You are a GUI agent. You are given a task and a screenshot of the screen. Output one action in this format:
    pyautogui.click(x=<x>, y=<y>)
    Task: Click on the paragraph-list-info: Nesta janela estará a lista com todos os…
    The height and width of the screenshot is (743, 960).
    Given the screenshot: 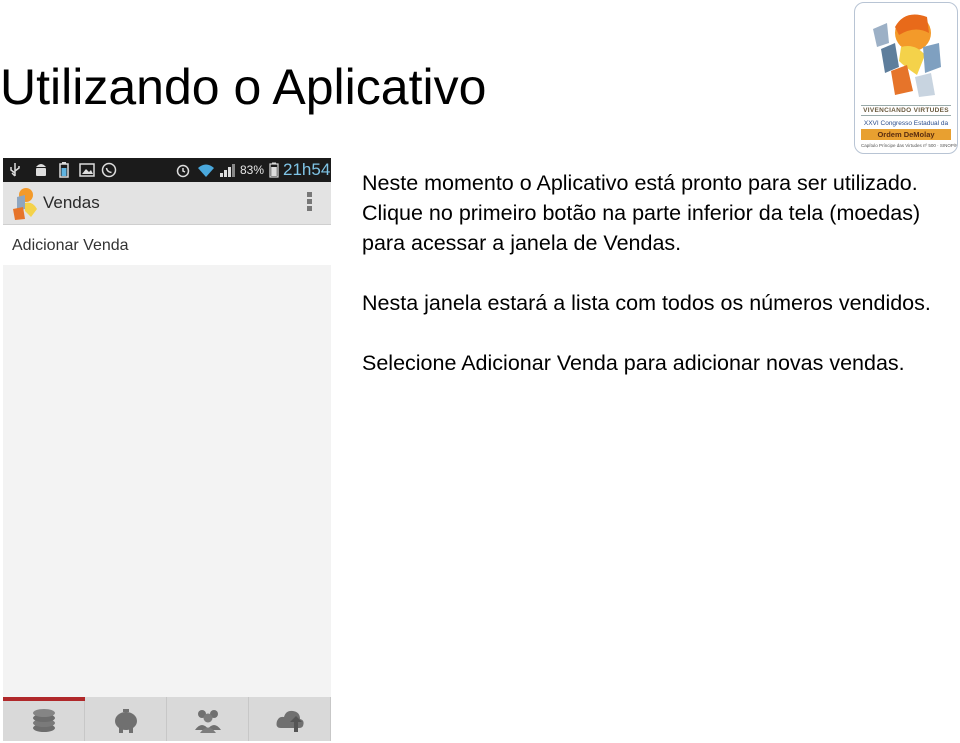 What is the action you would take?
    pyautogui.click(x=646, y=303)
    